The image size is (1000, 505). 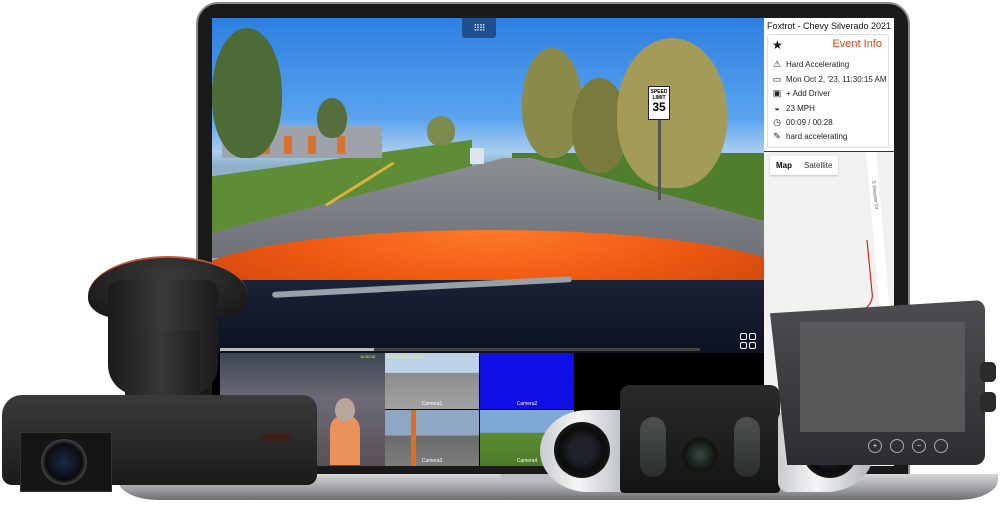 I want to click on map-type-tabs: Map Satellite, so click(x=804, y=165).